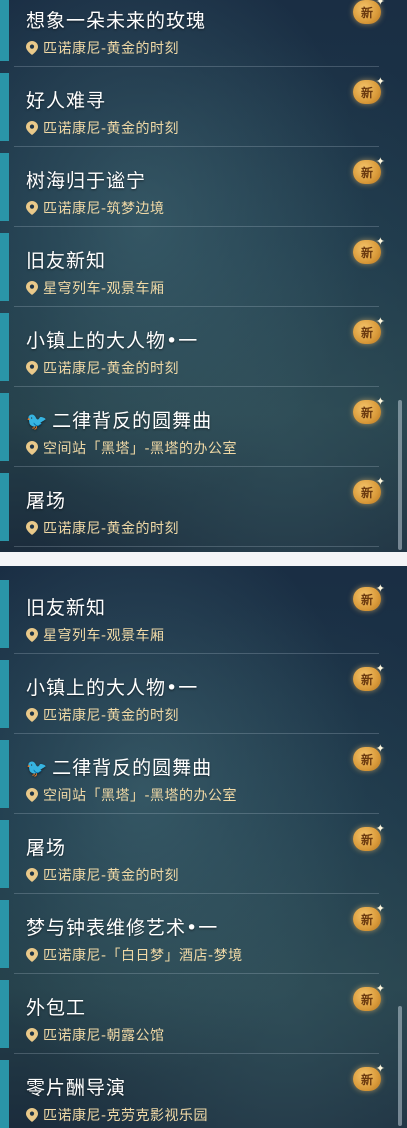  I want to click on mission-location: 星穹列车-观景车厢, so click(95, 635).